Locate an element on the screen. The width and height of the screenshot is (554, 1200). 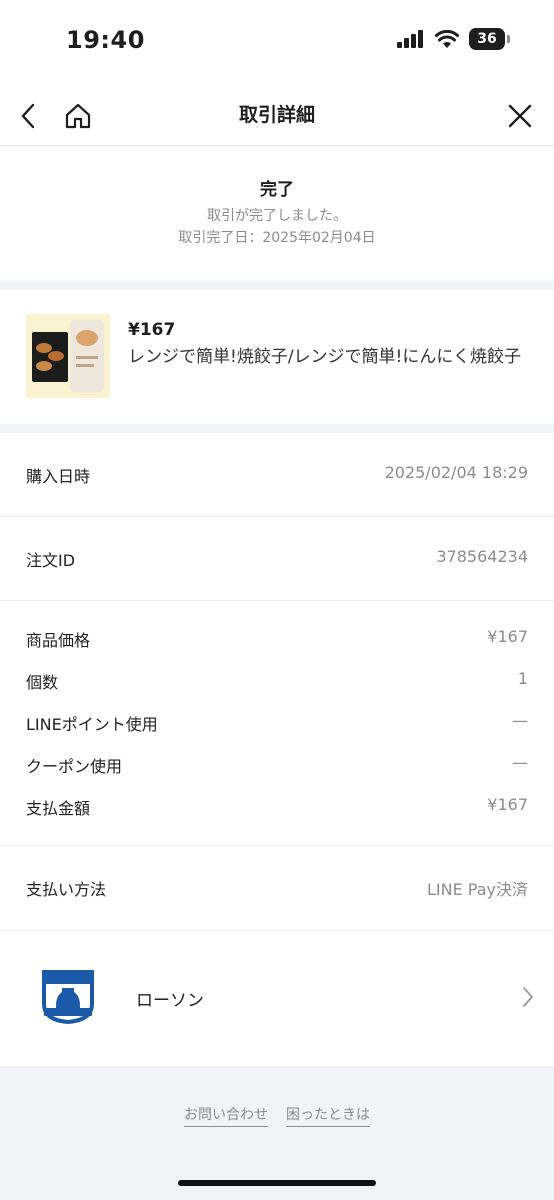
quantity-value: 1 is located at coordinates (522, 678).